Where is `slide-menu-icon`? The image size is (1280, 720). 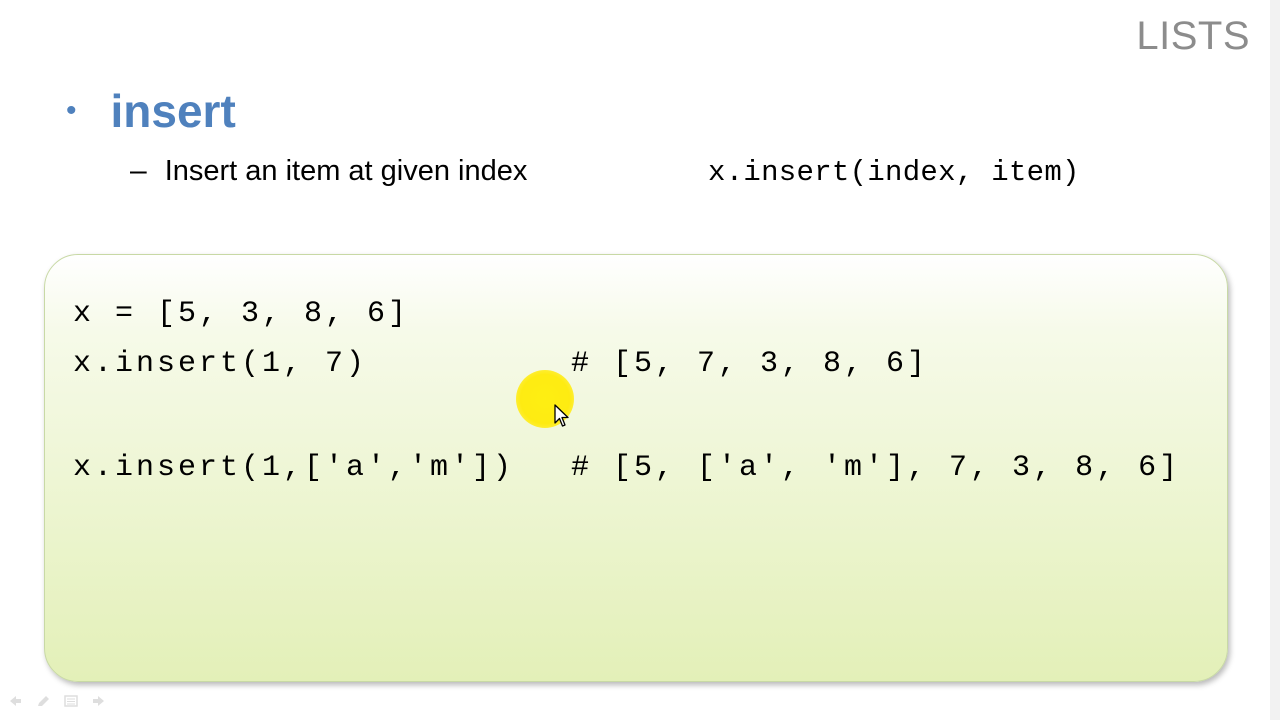
slide-menu-icon is located at coordinates (71, 700).